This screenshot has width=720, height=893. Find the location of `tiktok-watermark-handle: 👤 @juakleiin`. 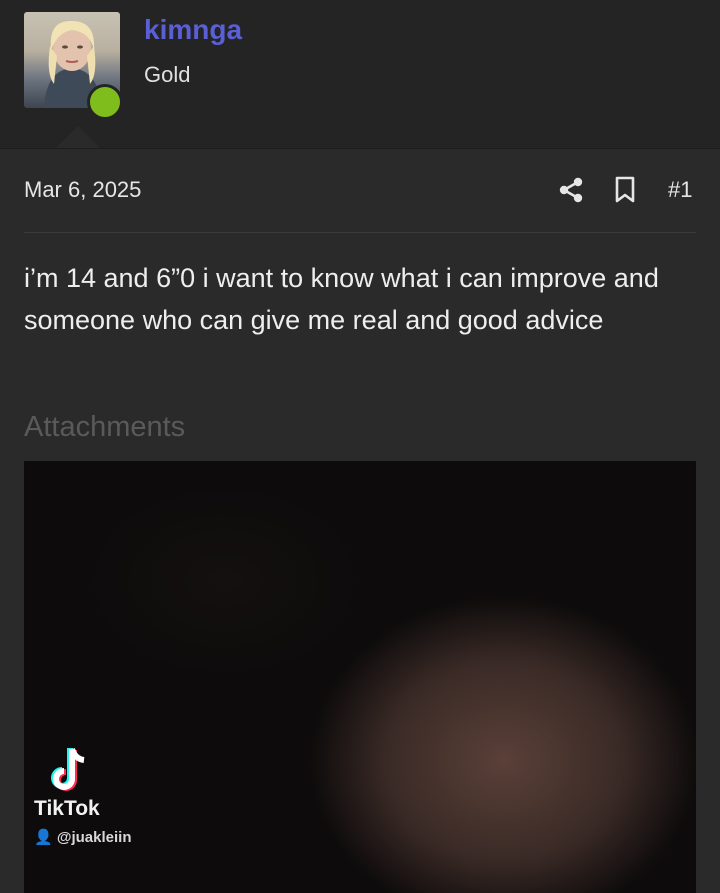

tiktok-watermark-handle: 👤 @juakleiin is located at coordinates (83, 837).